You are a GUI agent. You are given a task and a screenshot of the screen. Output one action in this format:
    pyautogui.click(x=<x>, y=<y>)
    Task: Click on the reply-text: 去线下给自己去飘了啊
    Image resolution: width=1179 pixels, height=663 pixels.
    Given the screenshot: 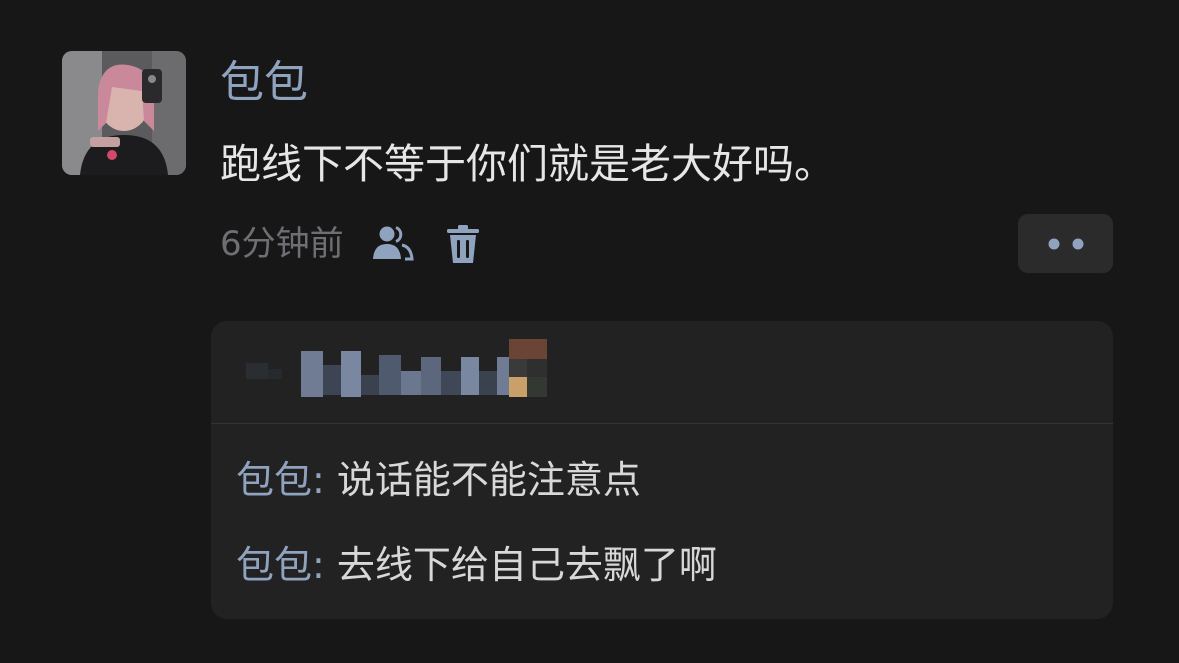 What is the action you would take?
    pyautogui.click(x=526, y=565)
    